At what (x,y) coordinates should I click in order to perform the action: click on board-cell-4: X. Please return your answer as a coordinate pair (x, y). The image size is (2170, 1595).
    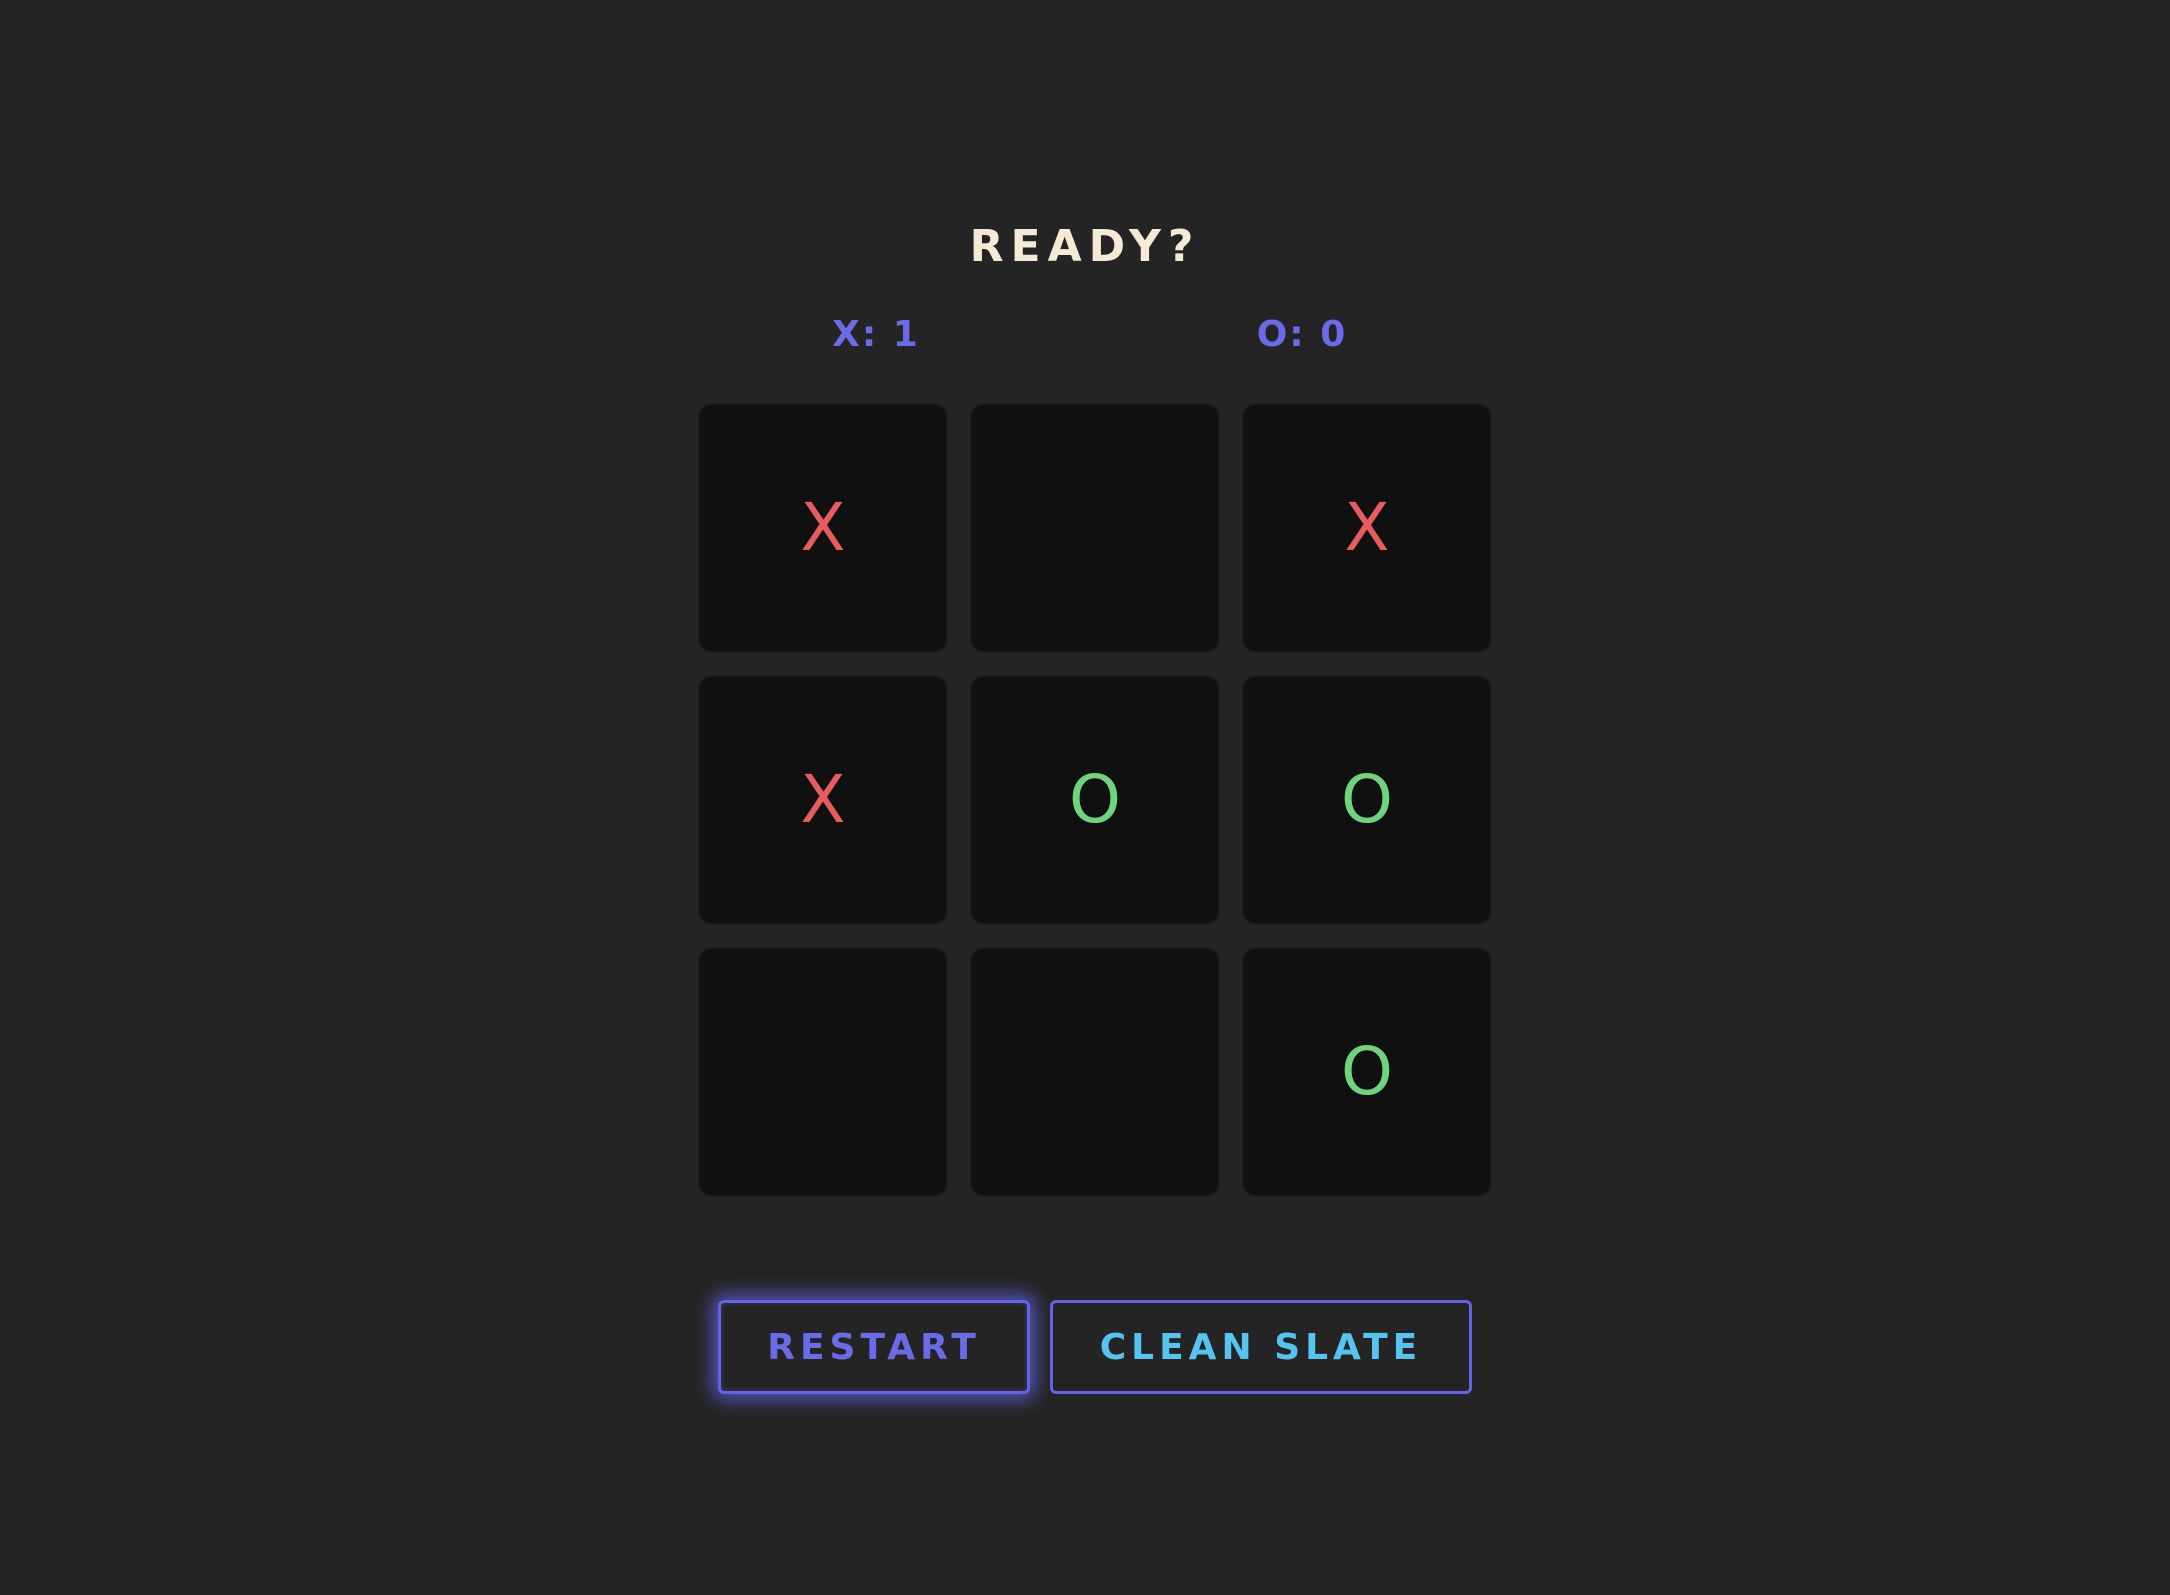
    Looking at the image, I should click on (823, 800).